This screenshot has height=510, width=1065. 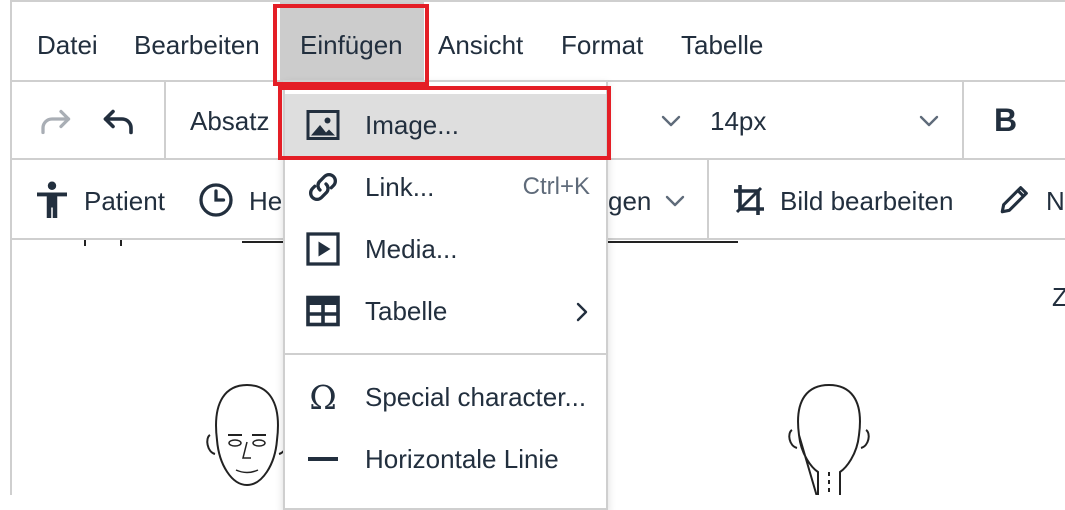 I want to click on pencil-icon, so click(x=1014, y=200).